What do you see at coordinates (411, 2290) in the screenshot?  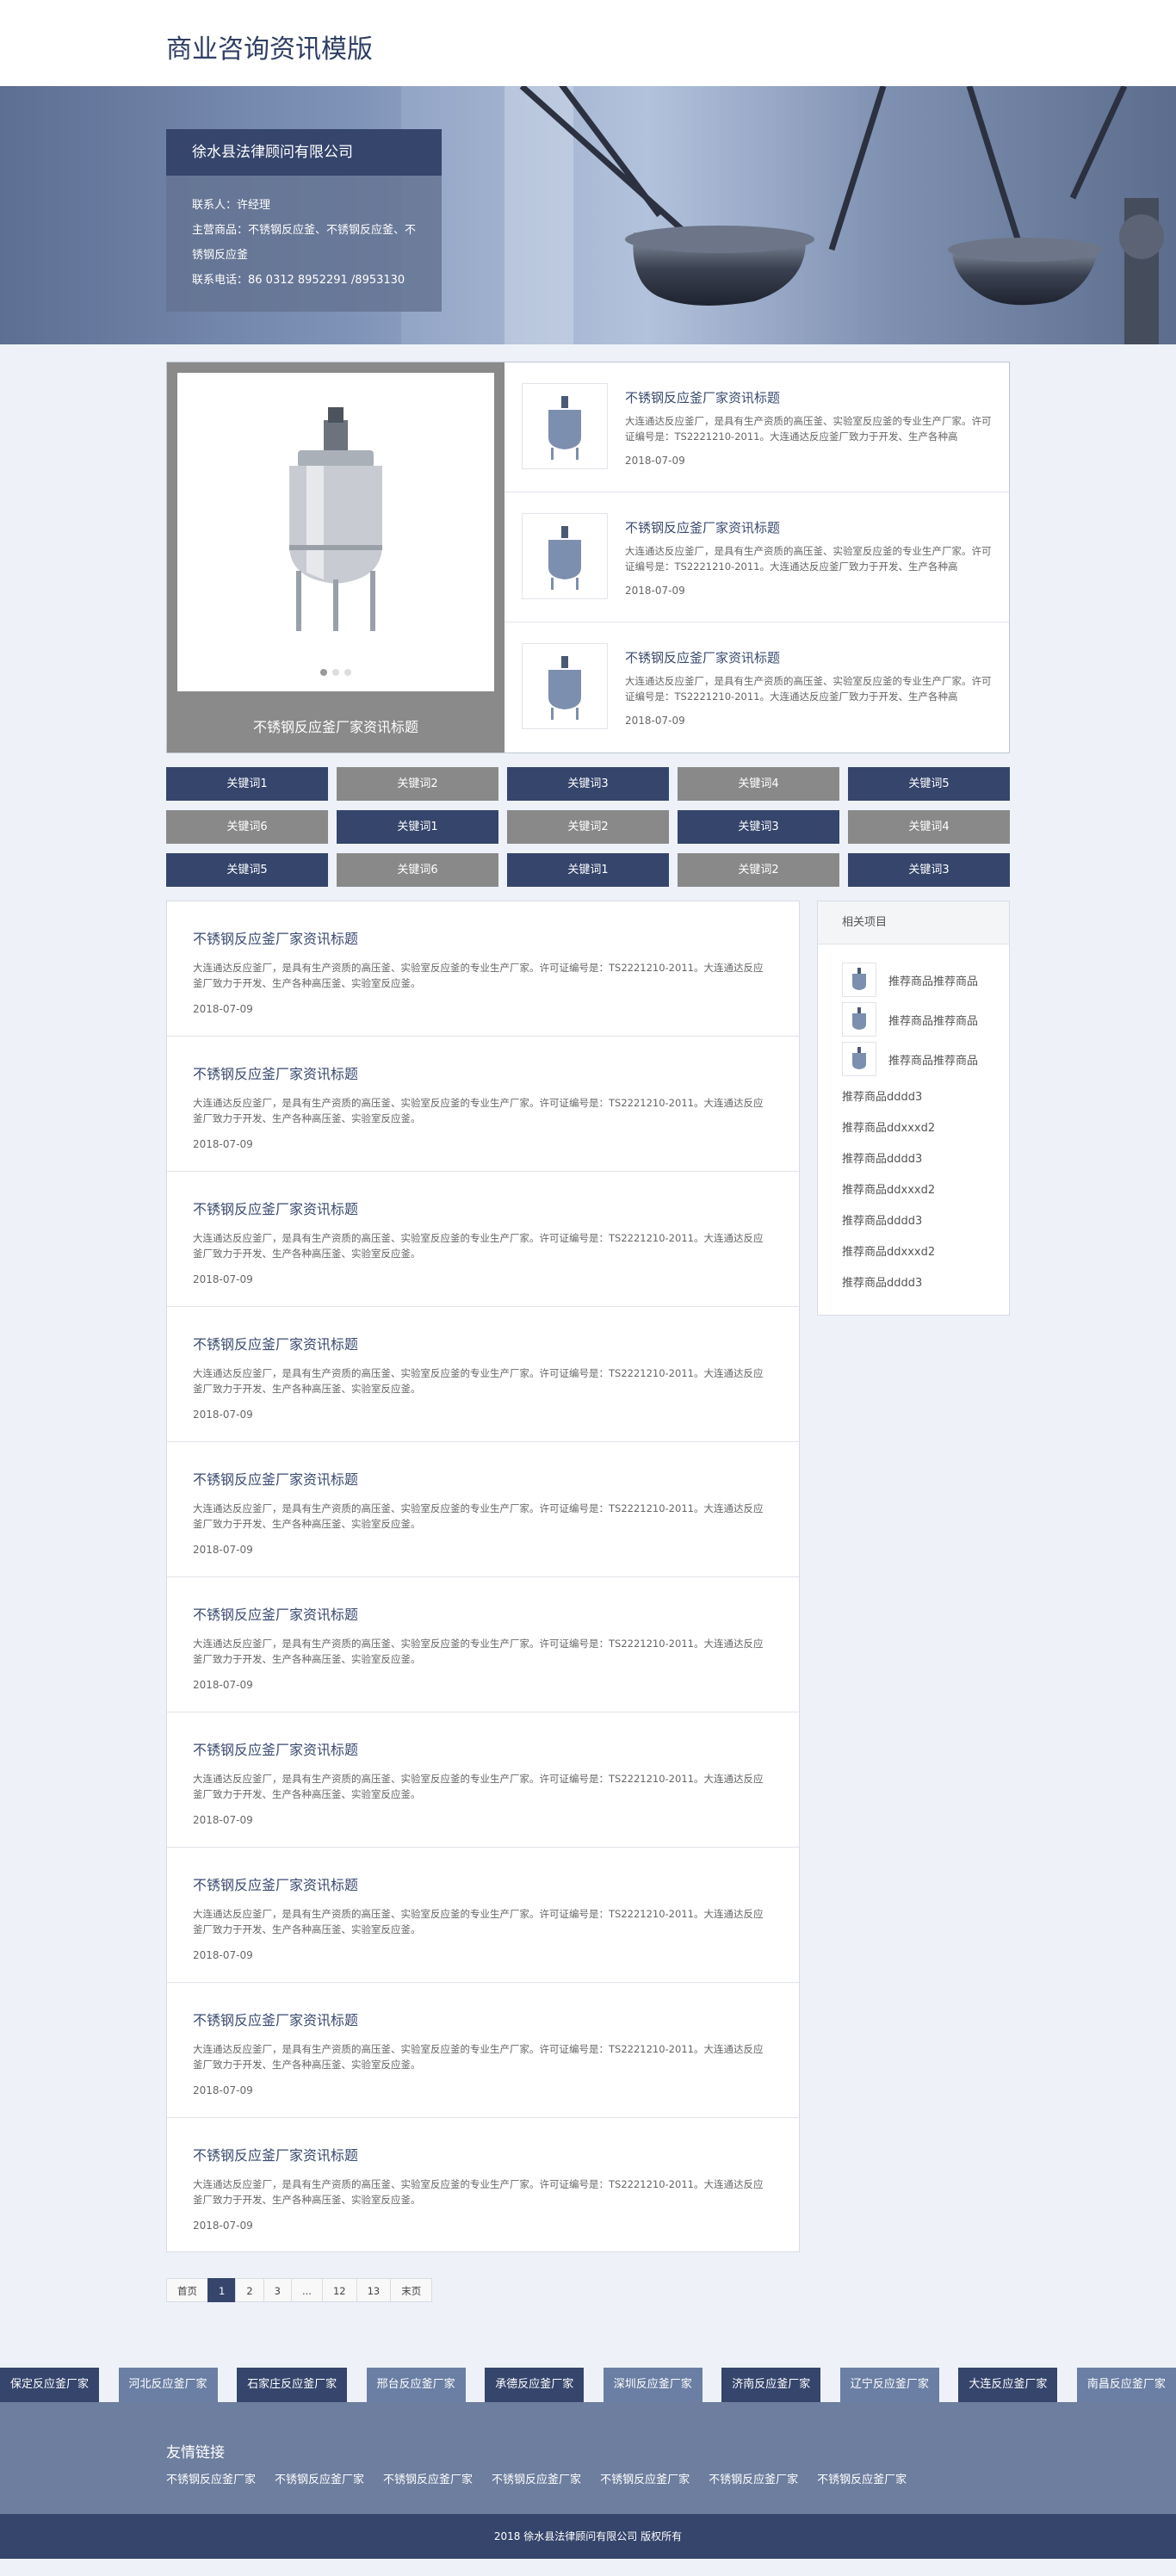 I see `pager-last: 末页` at bounding box center [411, 2290].